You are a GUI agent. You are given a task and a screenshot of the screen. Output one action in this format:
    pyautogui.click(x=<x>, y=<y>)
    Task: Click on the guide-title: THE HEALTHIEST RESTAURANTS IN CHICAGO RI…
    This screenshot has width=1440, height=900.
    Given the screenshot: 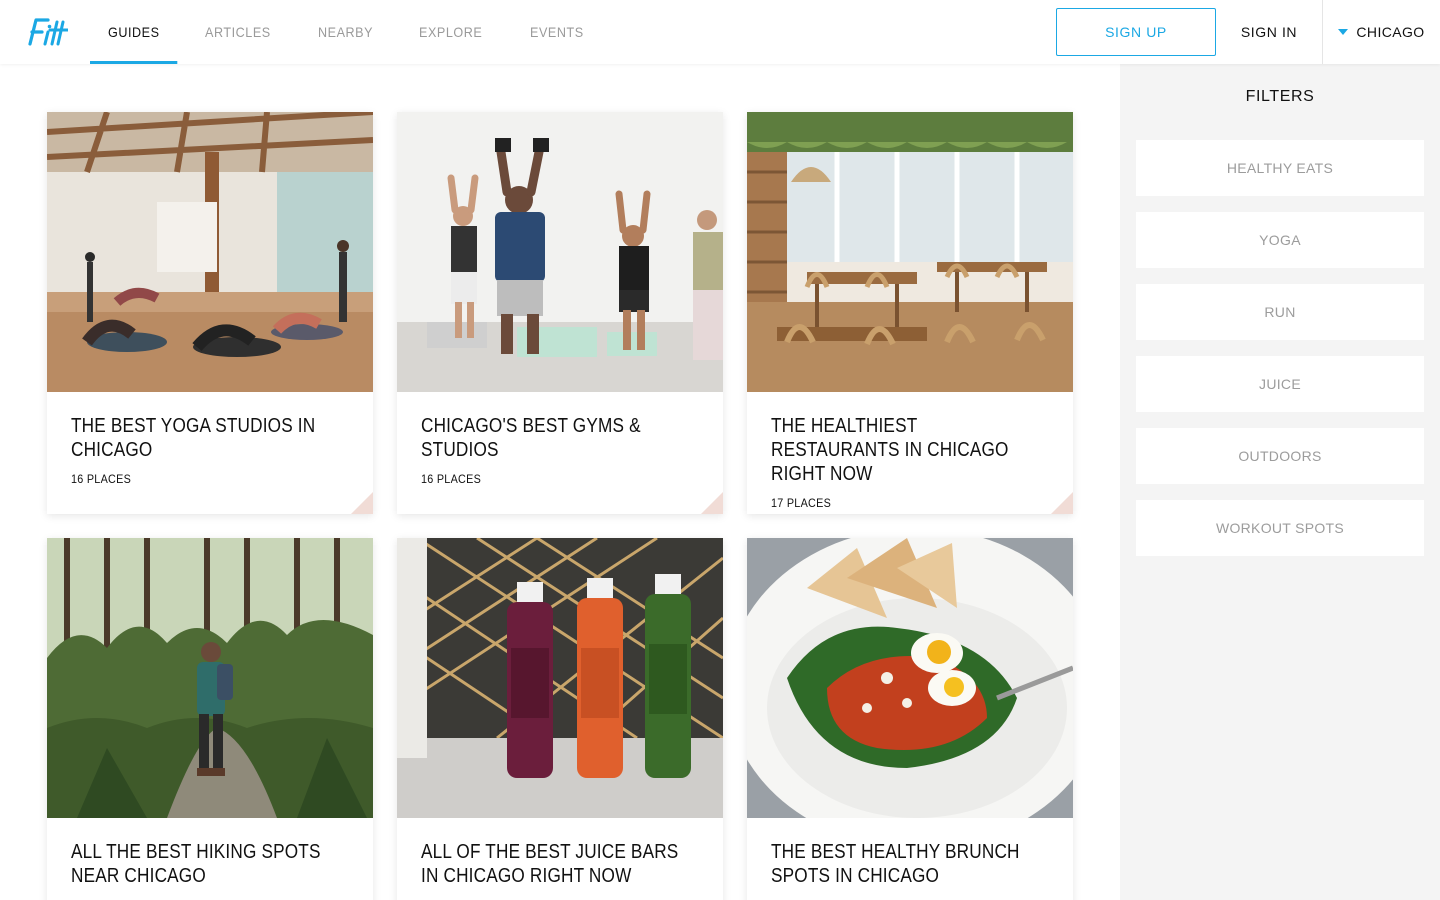 What is the action you would take?
    pyautogui.click(x=890, y=450)
    